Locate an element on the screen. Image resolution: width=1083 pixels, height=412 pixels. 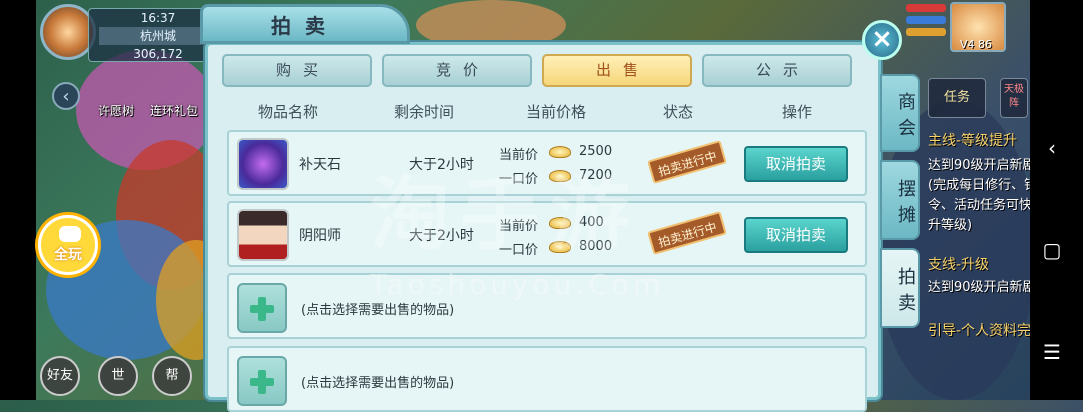
back-nav-icon: ‹ is located at coordinates (1052, 148).